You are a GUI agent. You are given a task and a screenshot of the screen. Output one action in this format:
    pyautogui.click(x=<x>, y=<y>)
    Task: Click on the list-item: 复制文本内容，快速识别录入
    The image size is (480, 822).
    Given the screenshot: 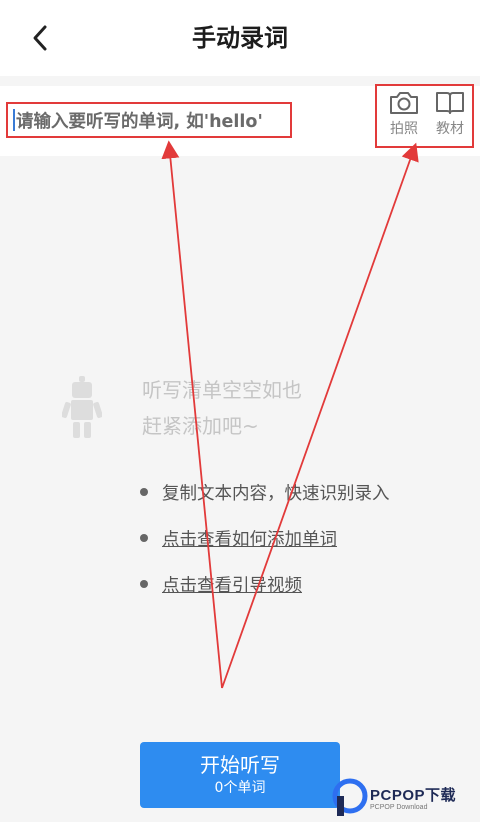 What is the action you would take?
    pyautogui.click(x=265, y=492)
    